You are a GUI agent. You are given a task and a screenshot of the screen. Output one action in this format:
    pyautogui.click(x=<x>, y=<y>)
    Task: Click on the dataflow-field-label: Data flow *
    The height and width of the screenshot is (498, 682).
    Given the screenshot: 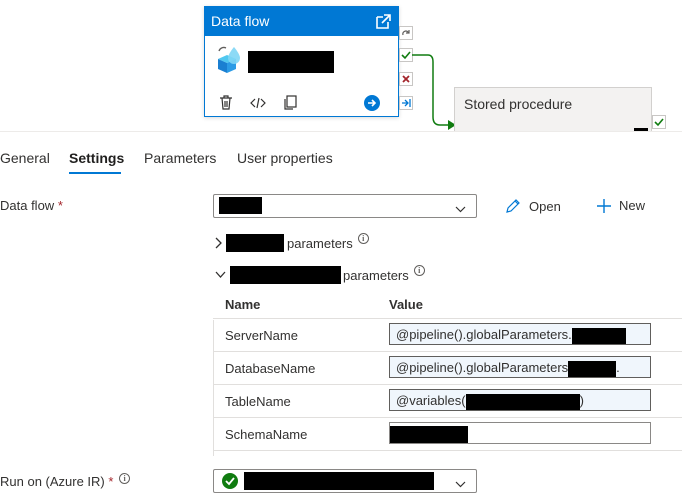 What is the action you would take?
    pyautogui.click(x=31, y=205)
    